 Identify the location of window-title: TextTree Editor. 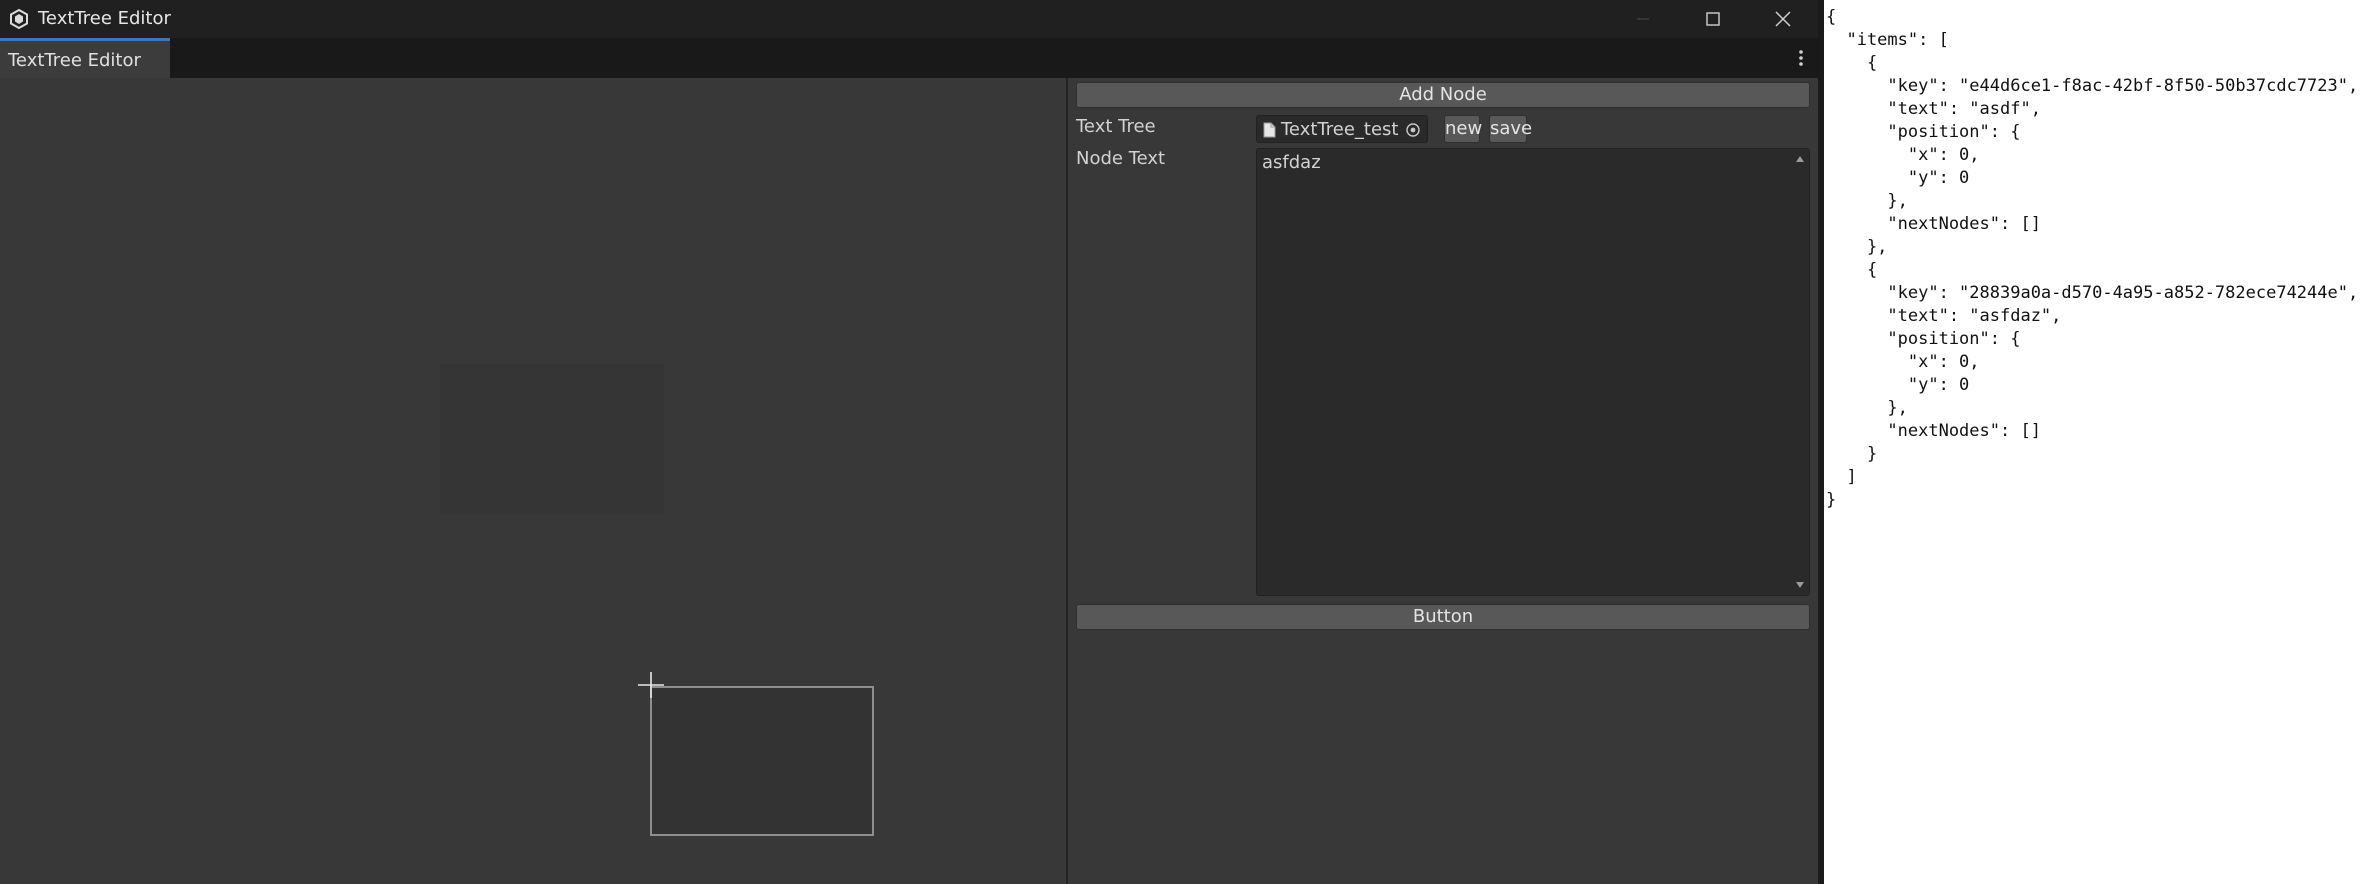
(104, 18).